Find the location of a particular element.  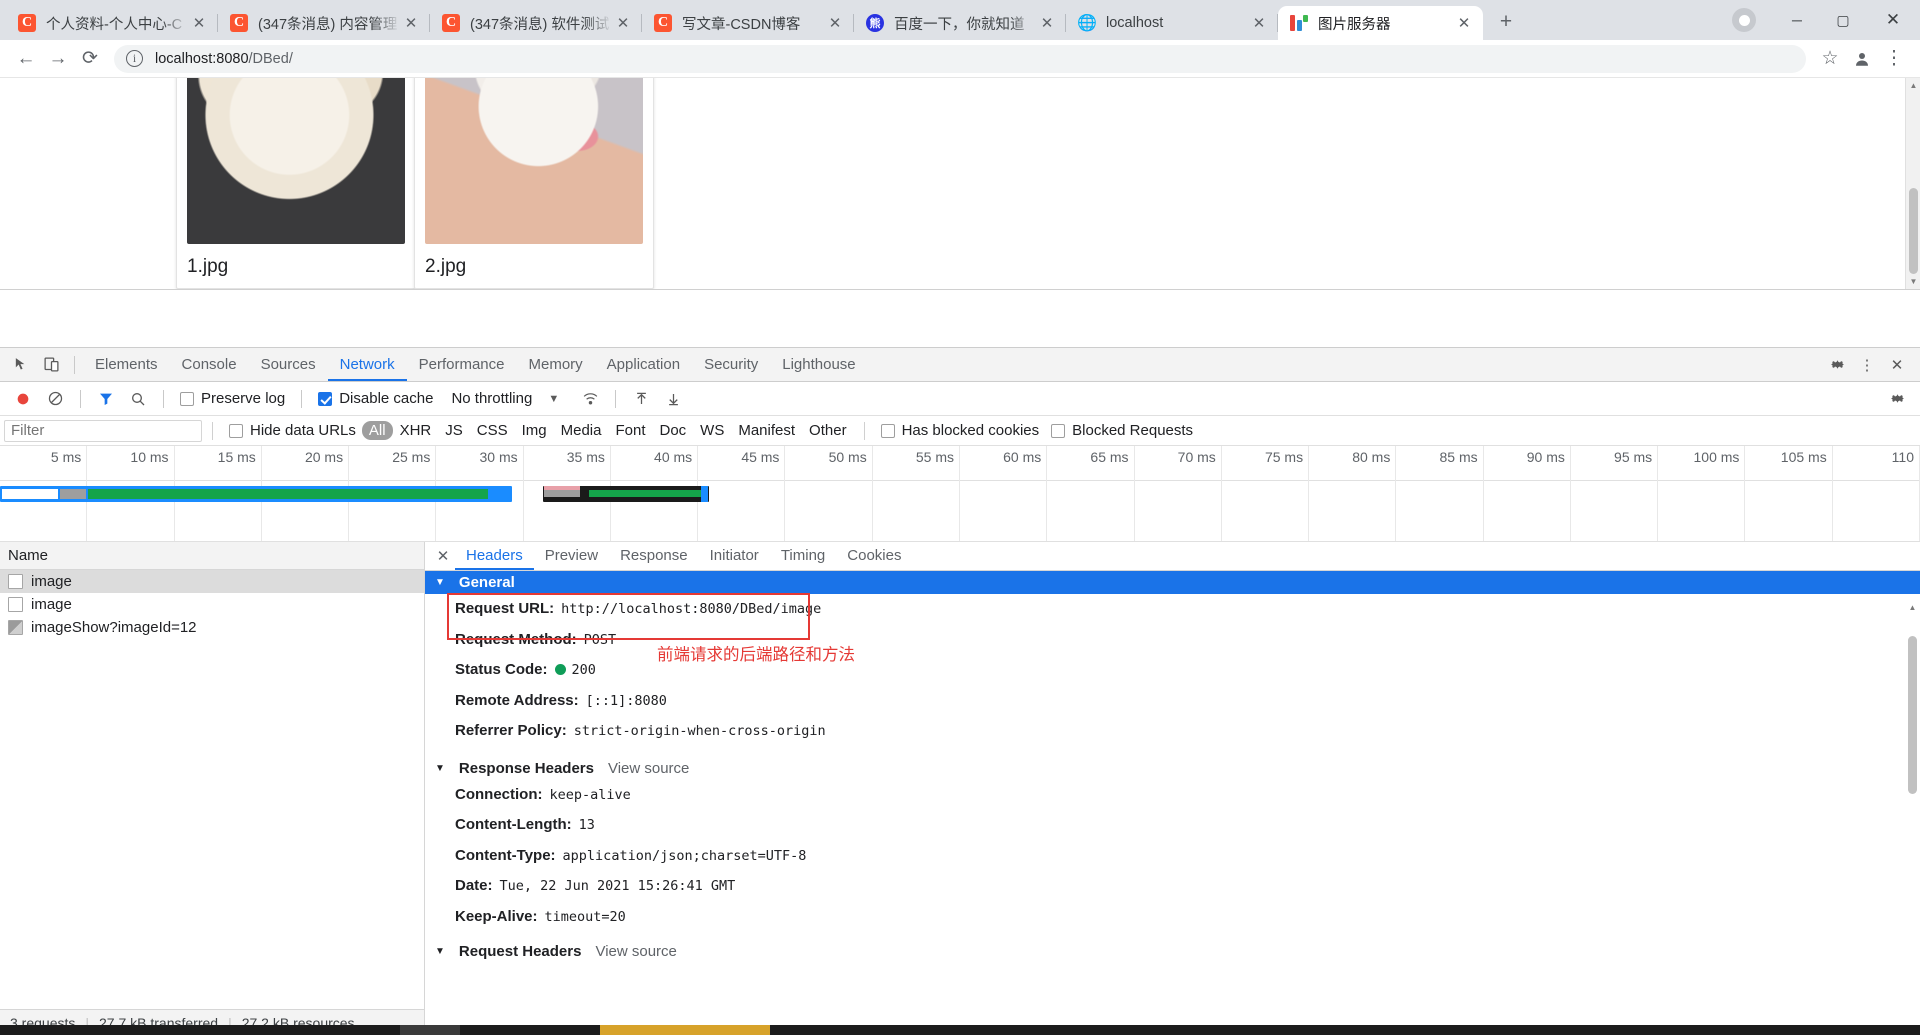

import-har-icon is located at coordinates (641, 399).